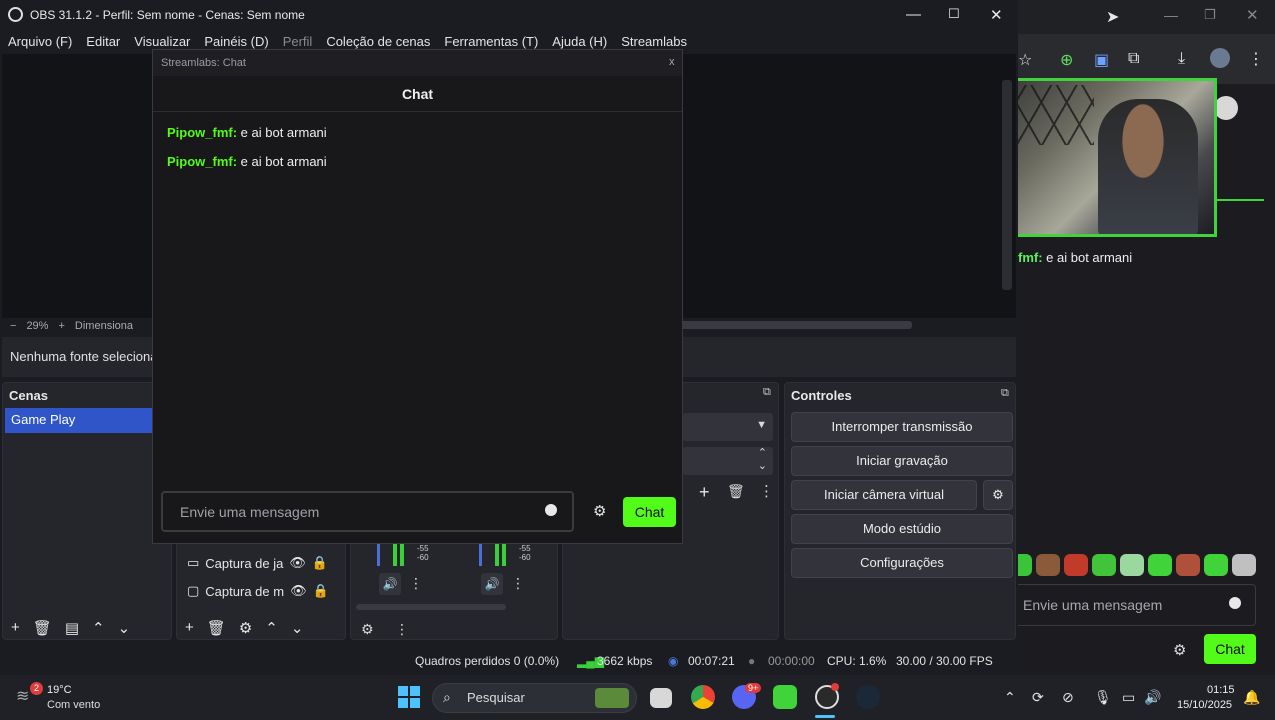 This screenshot has width=1275, height=720. Describe the element at coordinates (902, 529) in the screenshot. I see `studio-mode-button: Modo estúdio` at that location.